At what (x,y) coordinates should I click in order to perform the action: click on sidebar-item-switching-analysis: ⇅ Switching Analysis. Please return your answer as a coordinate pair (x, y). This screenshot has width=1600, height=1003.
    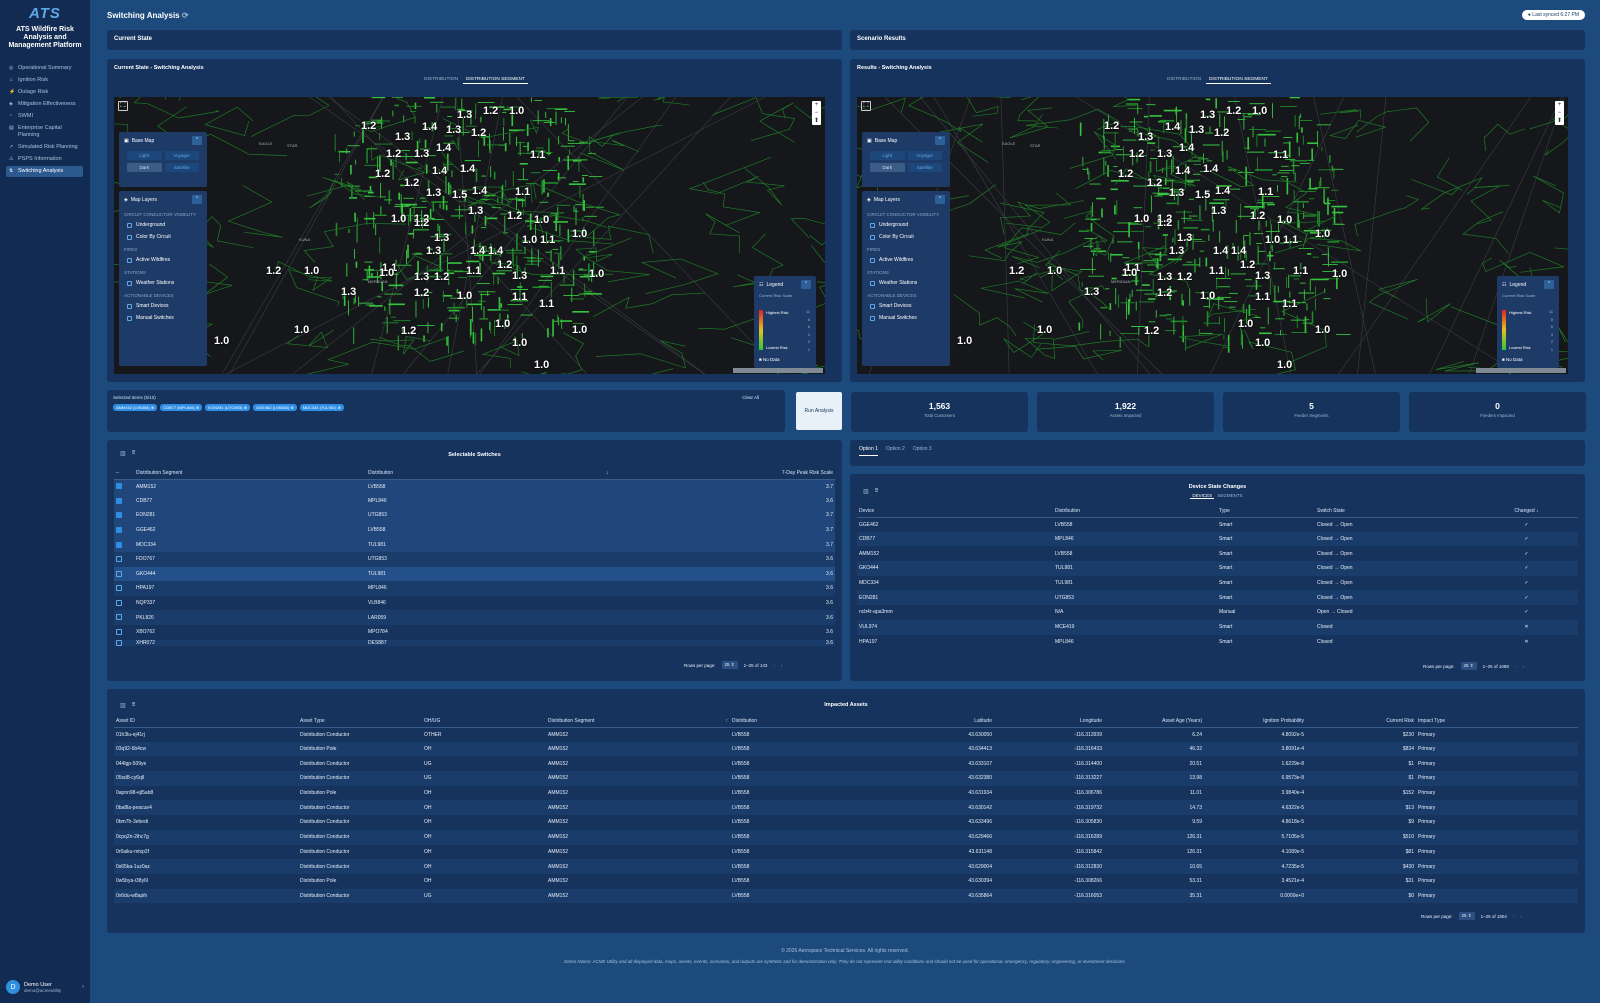
    Looking at the image, I should click on (44, 171).